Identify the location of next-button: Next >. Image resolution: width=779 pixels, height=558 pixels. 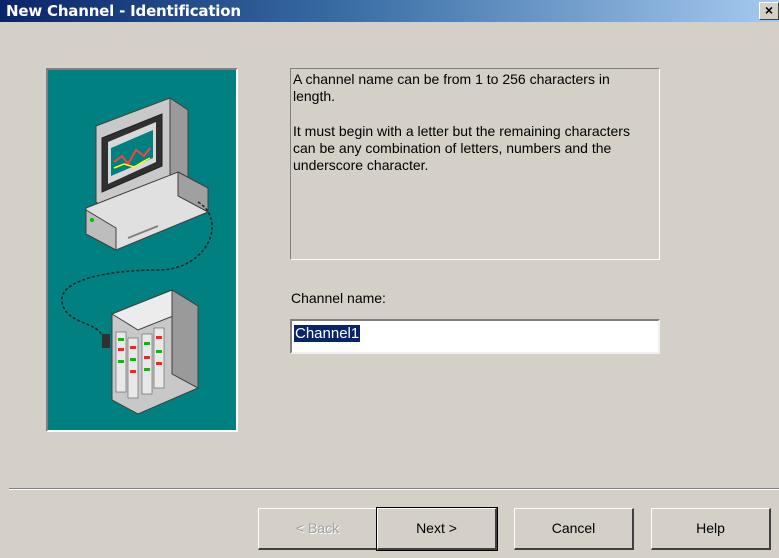
(437, 529).